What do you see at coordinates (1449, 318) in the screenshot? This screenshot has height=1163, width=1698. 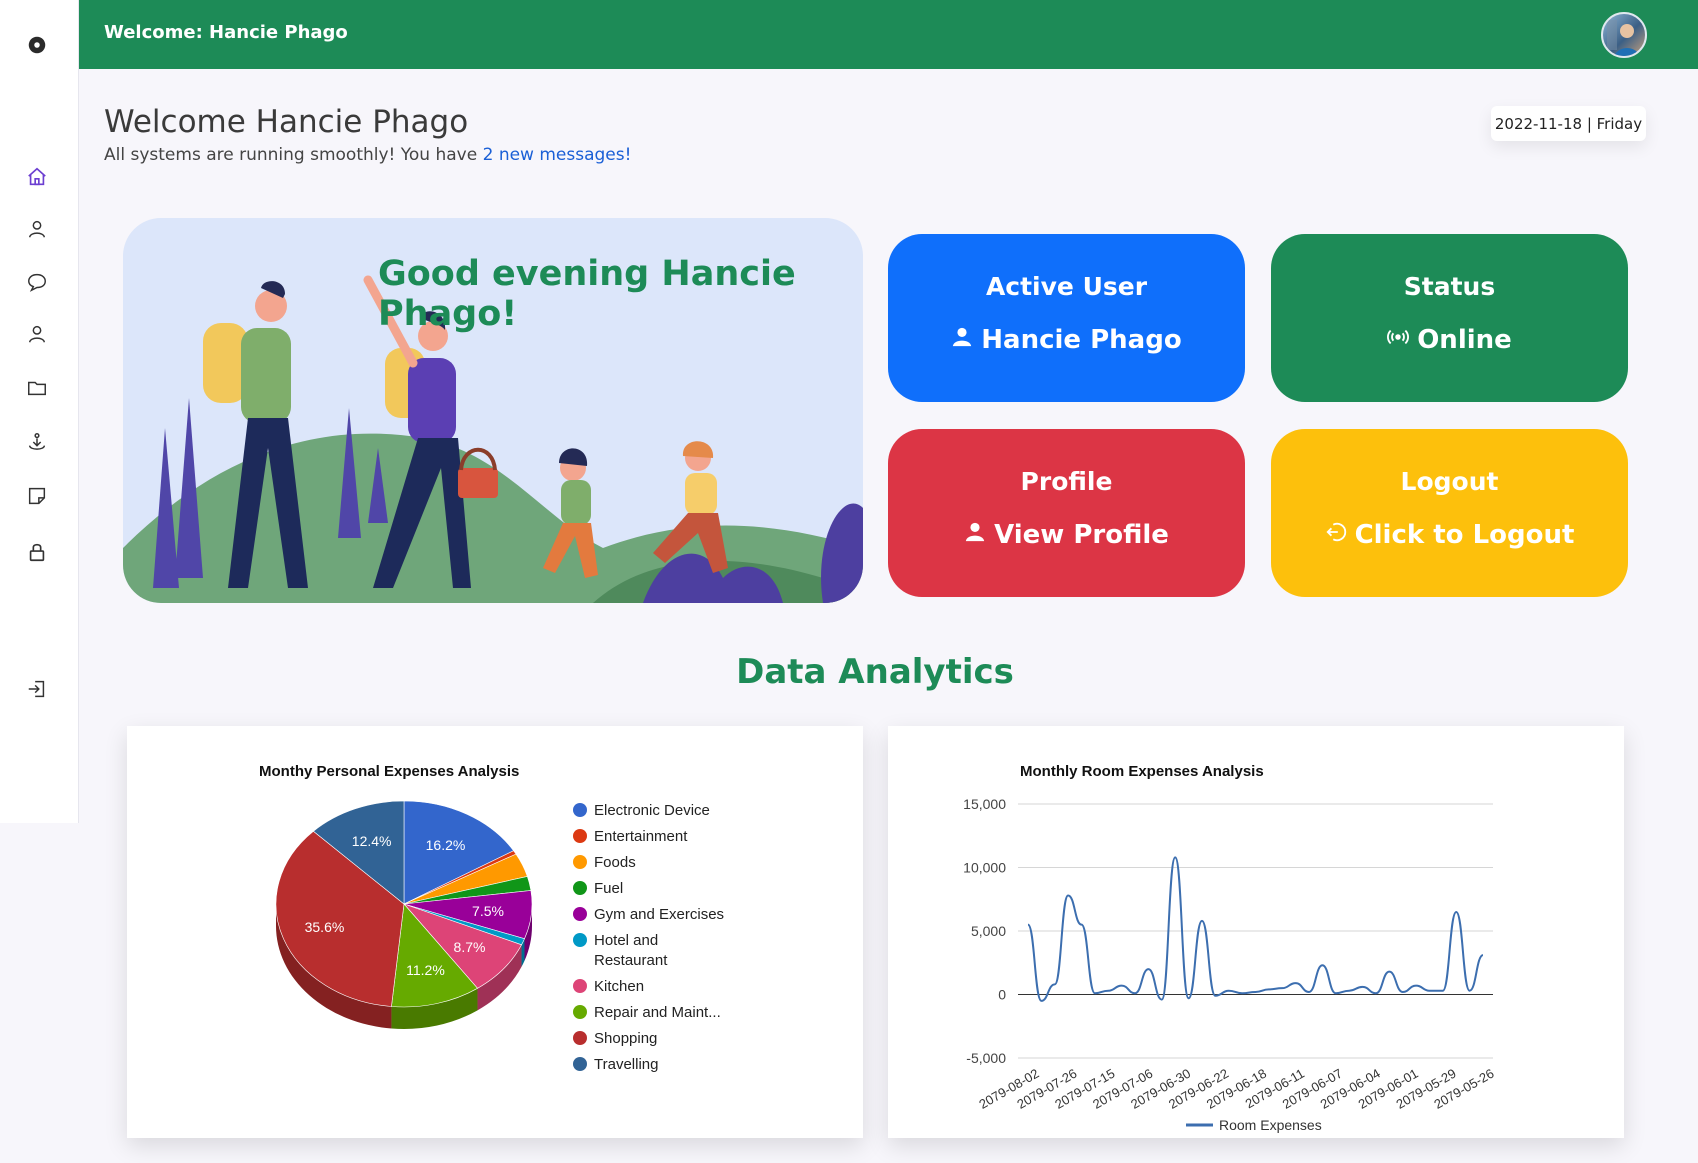 I see `status-card: Status Online` at bounding box center [1449, 318].